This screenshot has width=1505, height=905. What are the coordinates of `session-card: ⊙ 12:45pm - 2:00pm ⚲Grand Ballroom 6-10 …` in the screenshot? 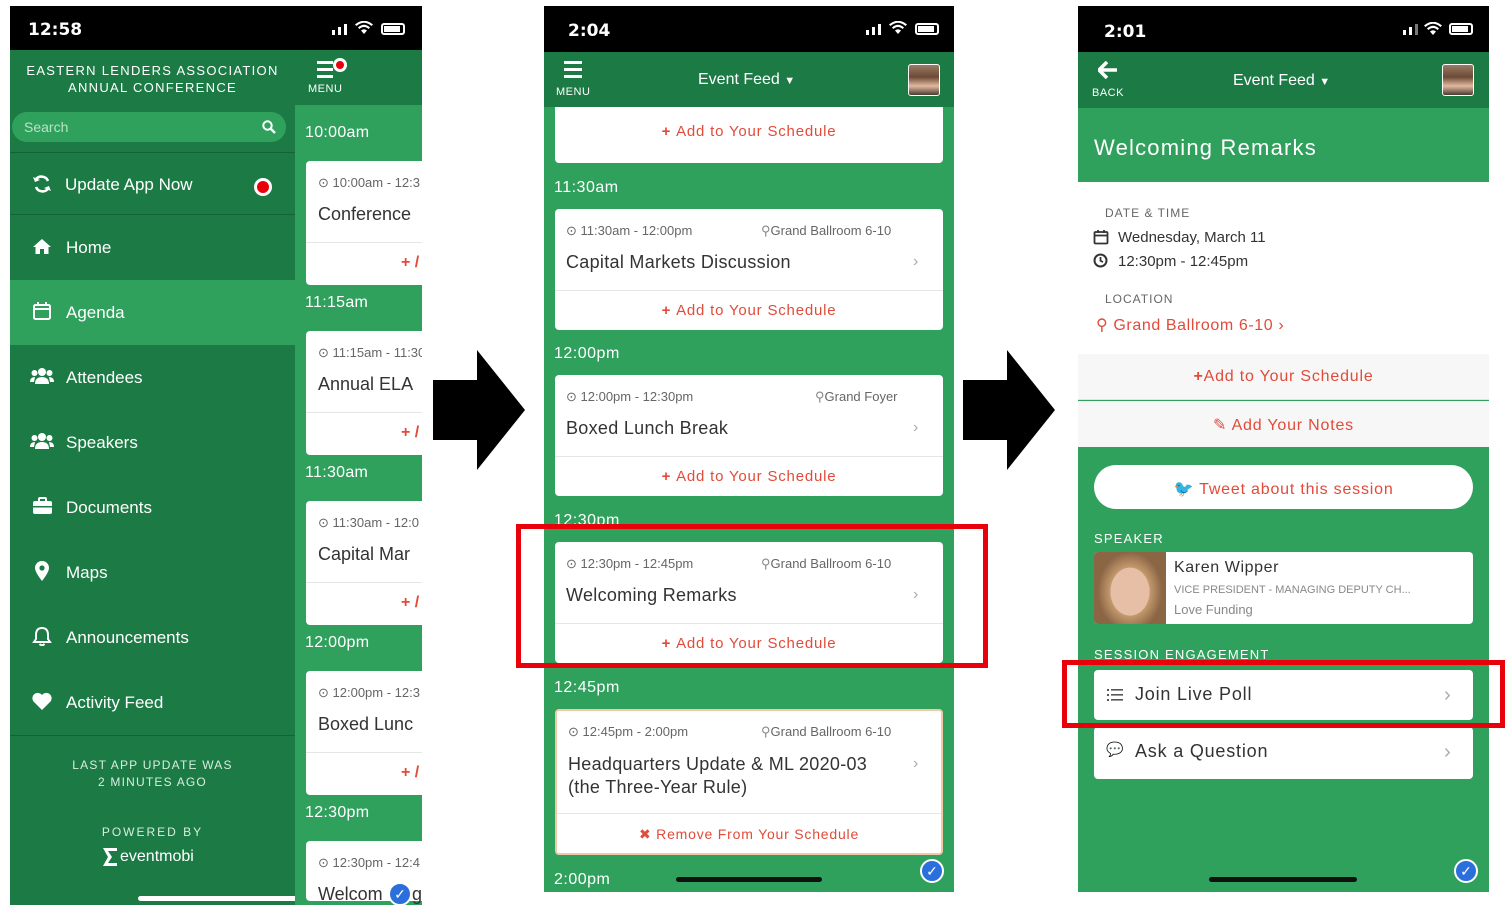 It's located at (749, 782).